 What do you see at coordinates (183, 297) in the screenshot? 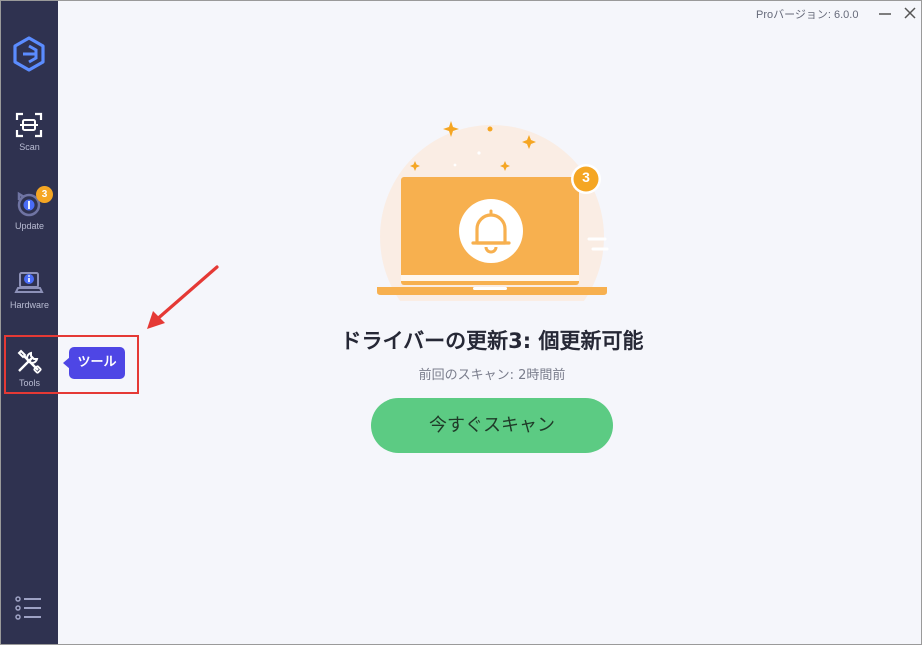
I see `annotation-arrow-icon` at bounding box center [183, 297].